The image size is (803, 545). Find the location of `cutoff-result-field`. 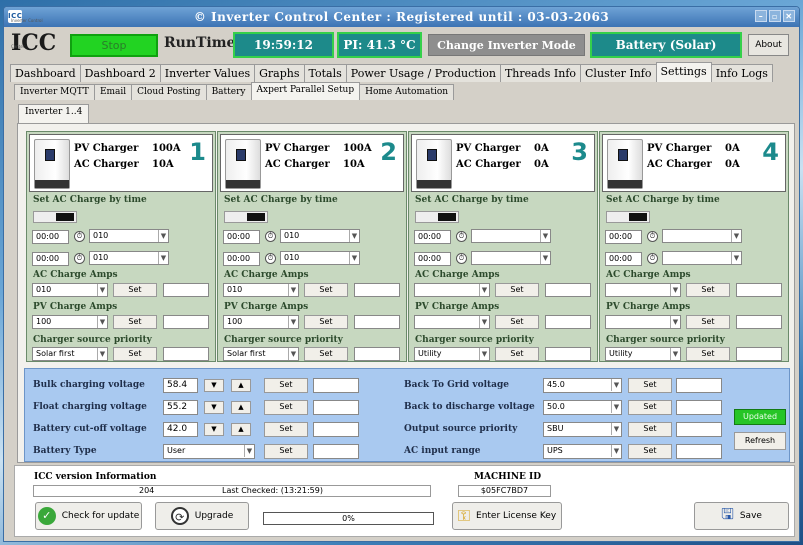

cutoff-result-field is located at coordinates (336, 429).